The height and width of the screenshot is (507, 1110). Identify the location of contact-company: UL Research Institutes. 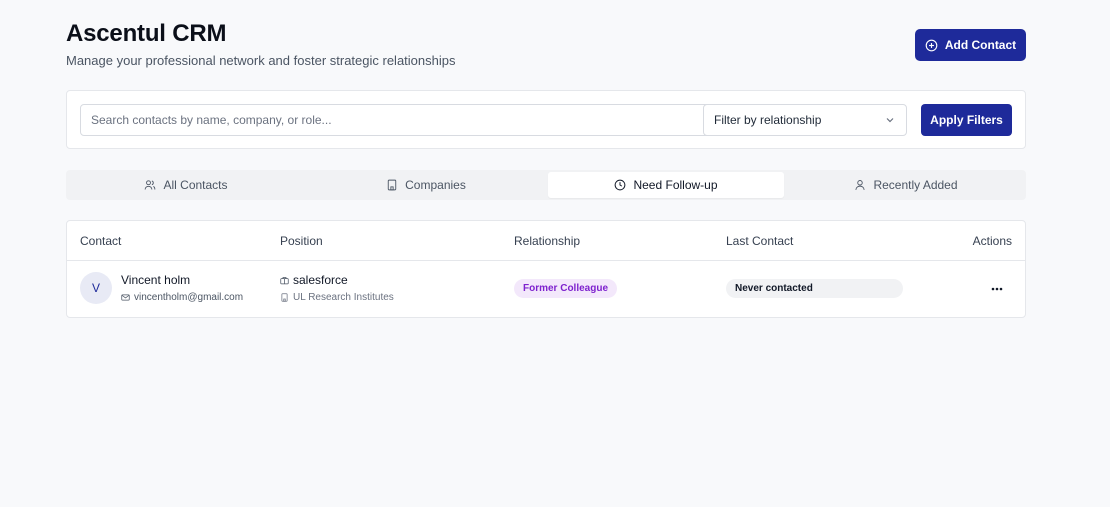
(337, 297).